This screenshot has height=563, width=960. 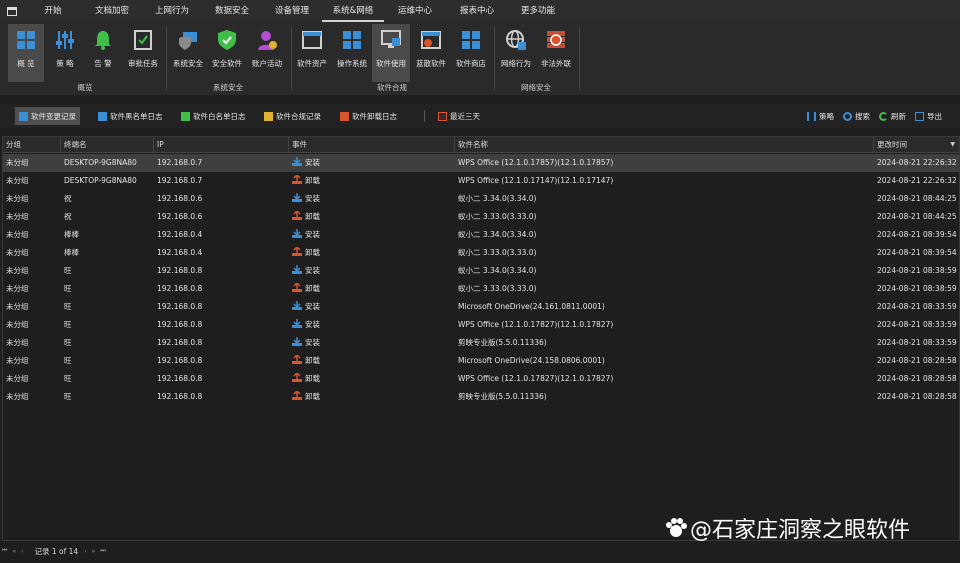 I want to click on tab-web-behavior: 上网行为, so click(x=172, y=11).